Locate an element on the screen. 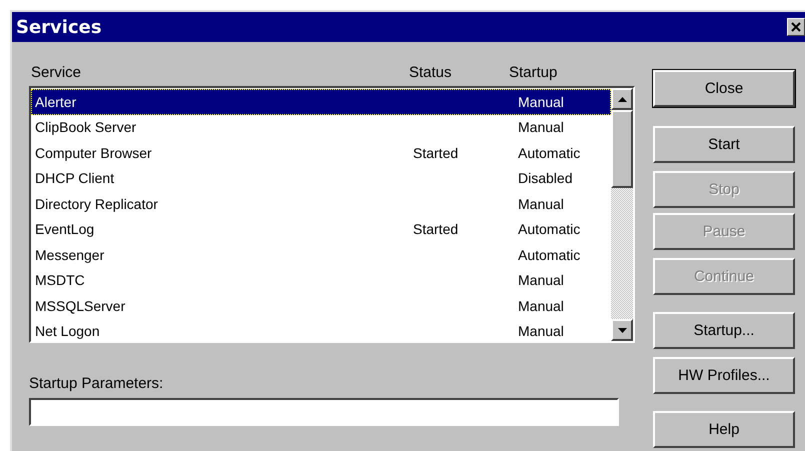 This screenshot has width=805, height=451. scroll-down-button is located at coordinates (622, 330).